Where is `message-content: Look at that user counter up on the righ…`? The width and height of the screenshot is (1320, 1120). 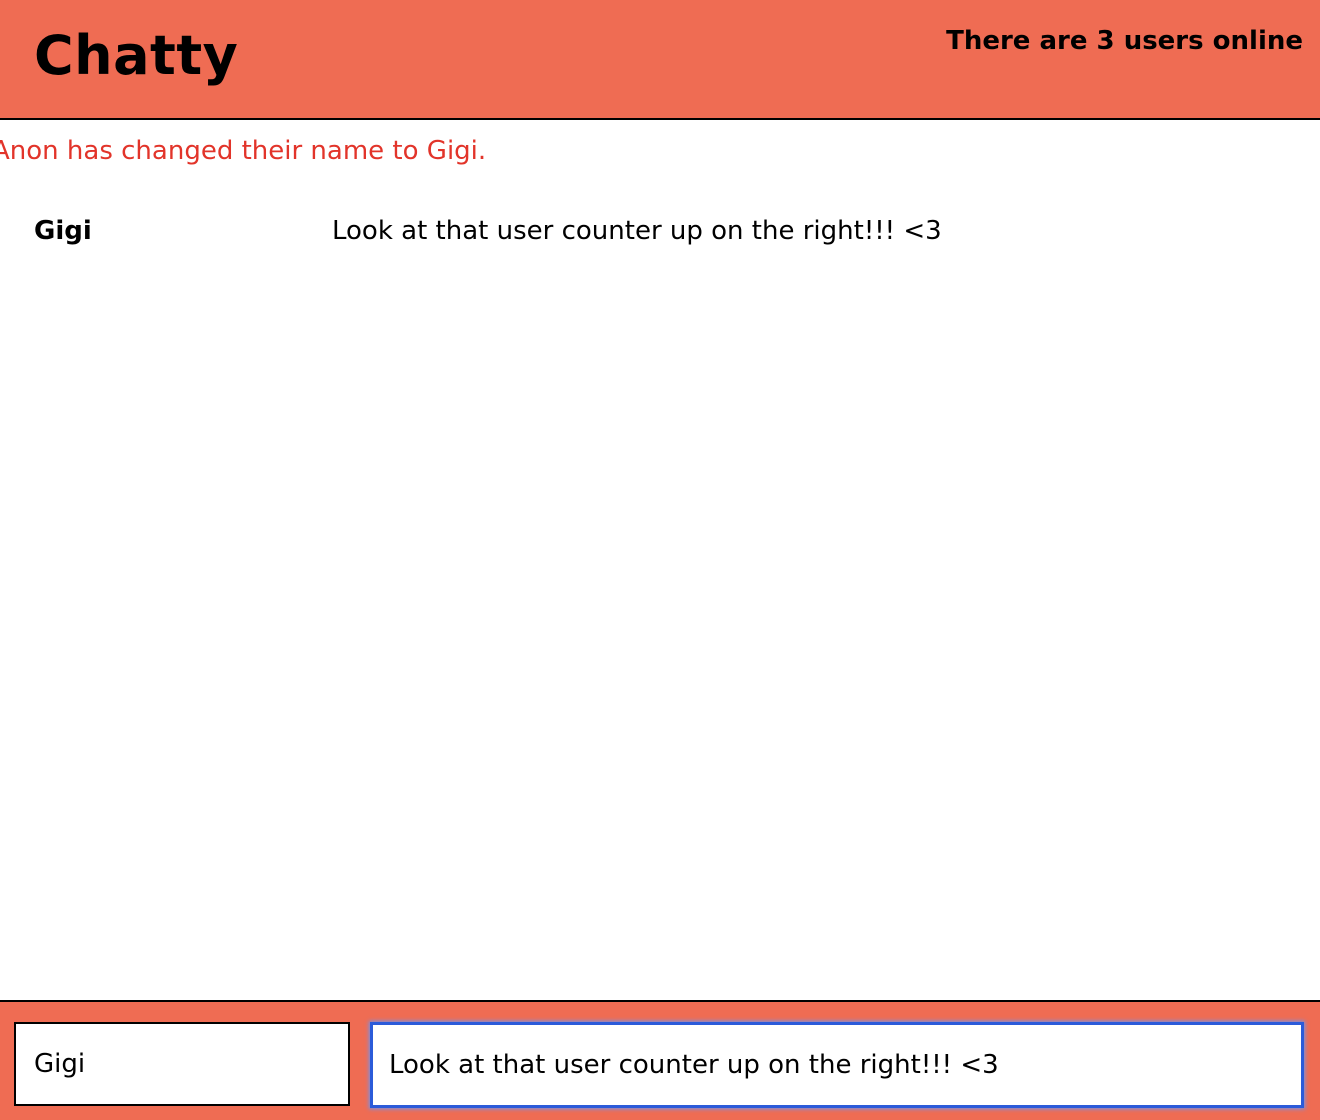 message-content: Look at that user counter up on the righ… is located at coordinates (637, 231).